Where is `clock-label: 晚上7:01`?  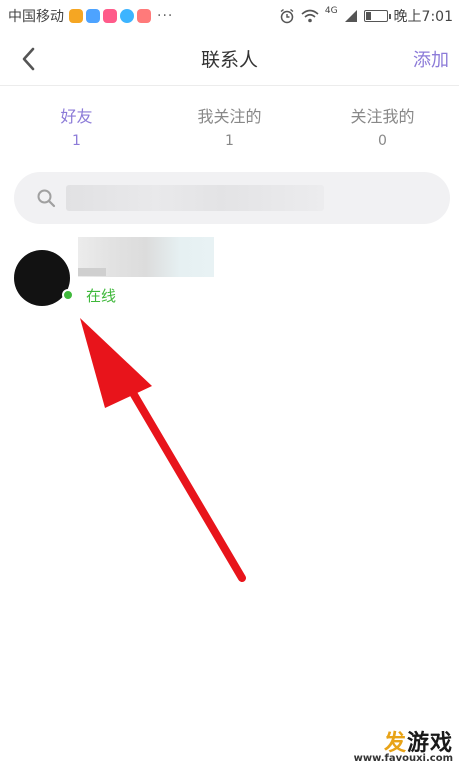 clock-label: 晚上7:01 is located at coordinates (423, 17).